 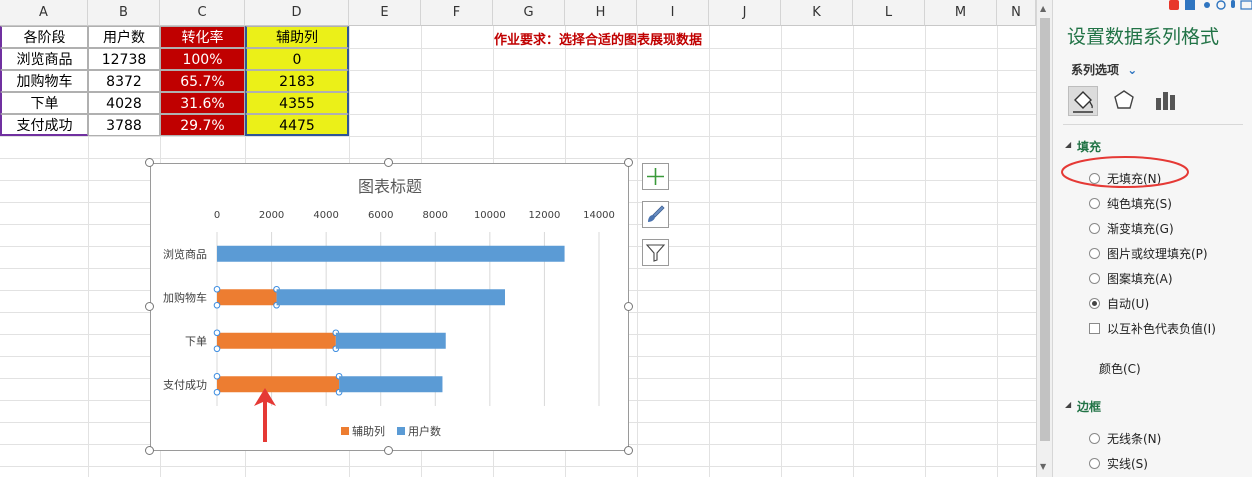 What do you see at coordinates (1148, 253) in the screenshot?
I see `radio-picture-fill: 图片或纹理填充(P)` at bounding box center [1148, 253].